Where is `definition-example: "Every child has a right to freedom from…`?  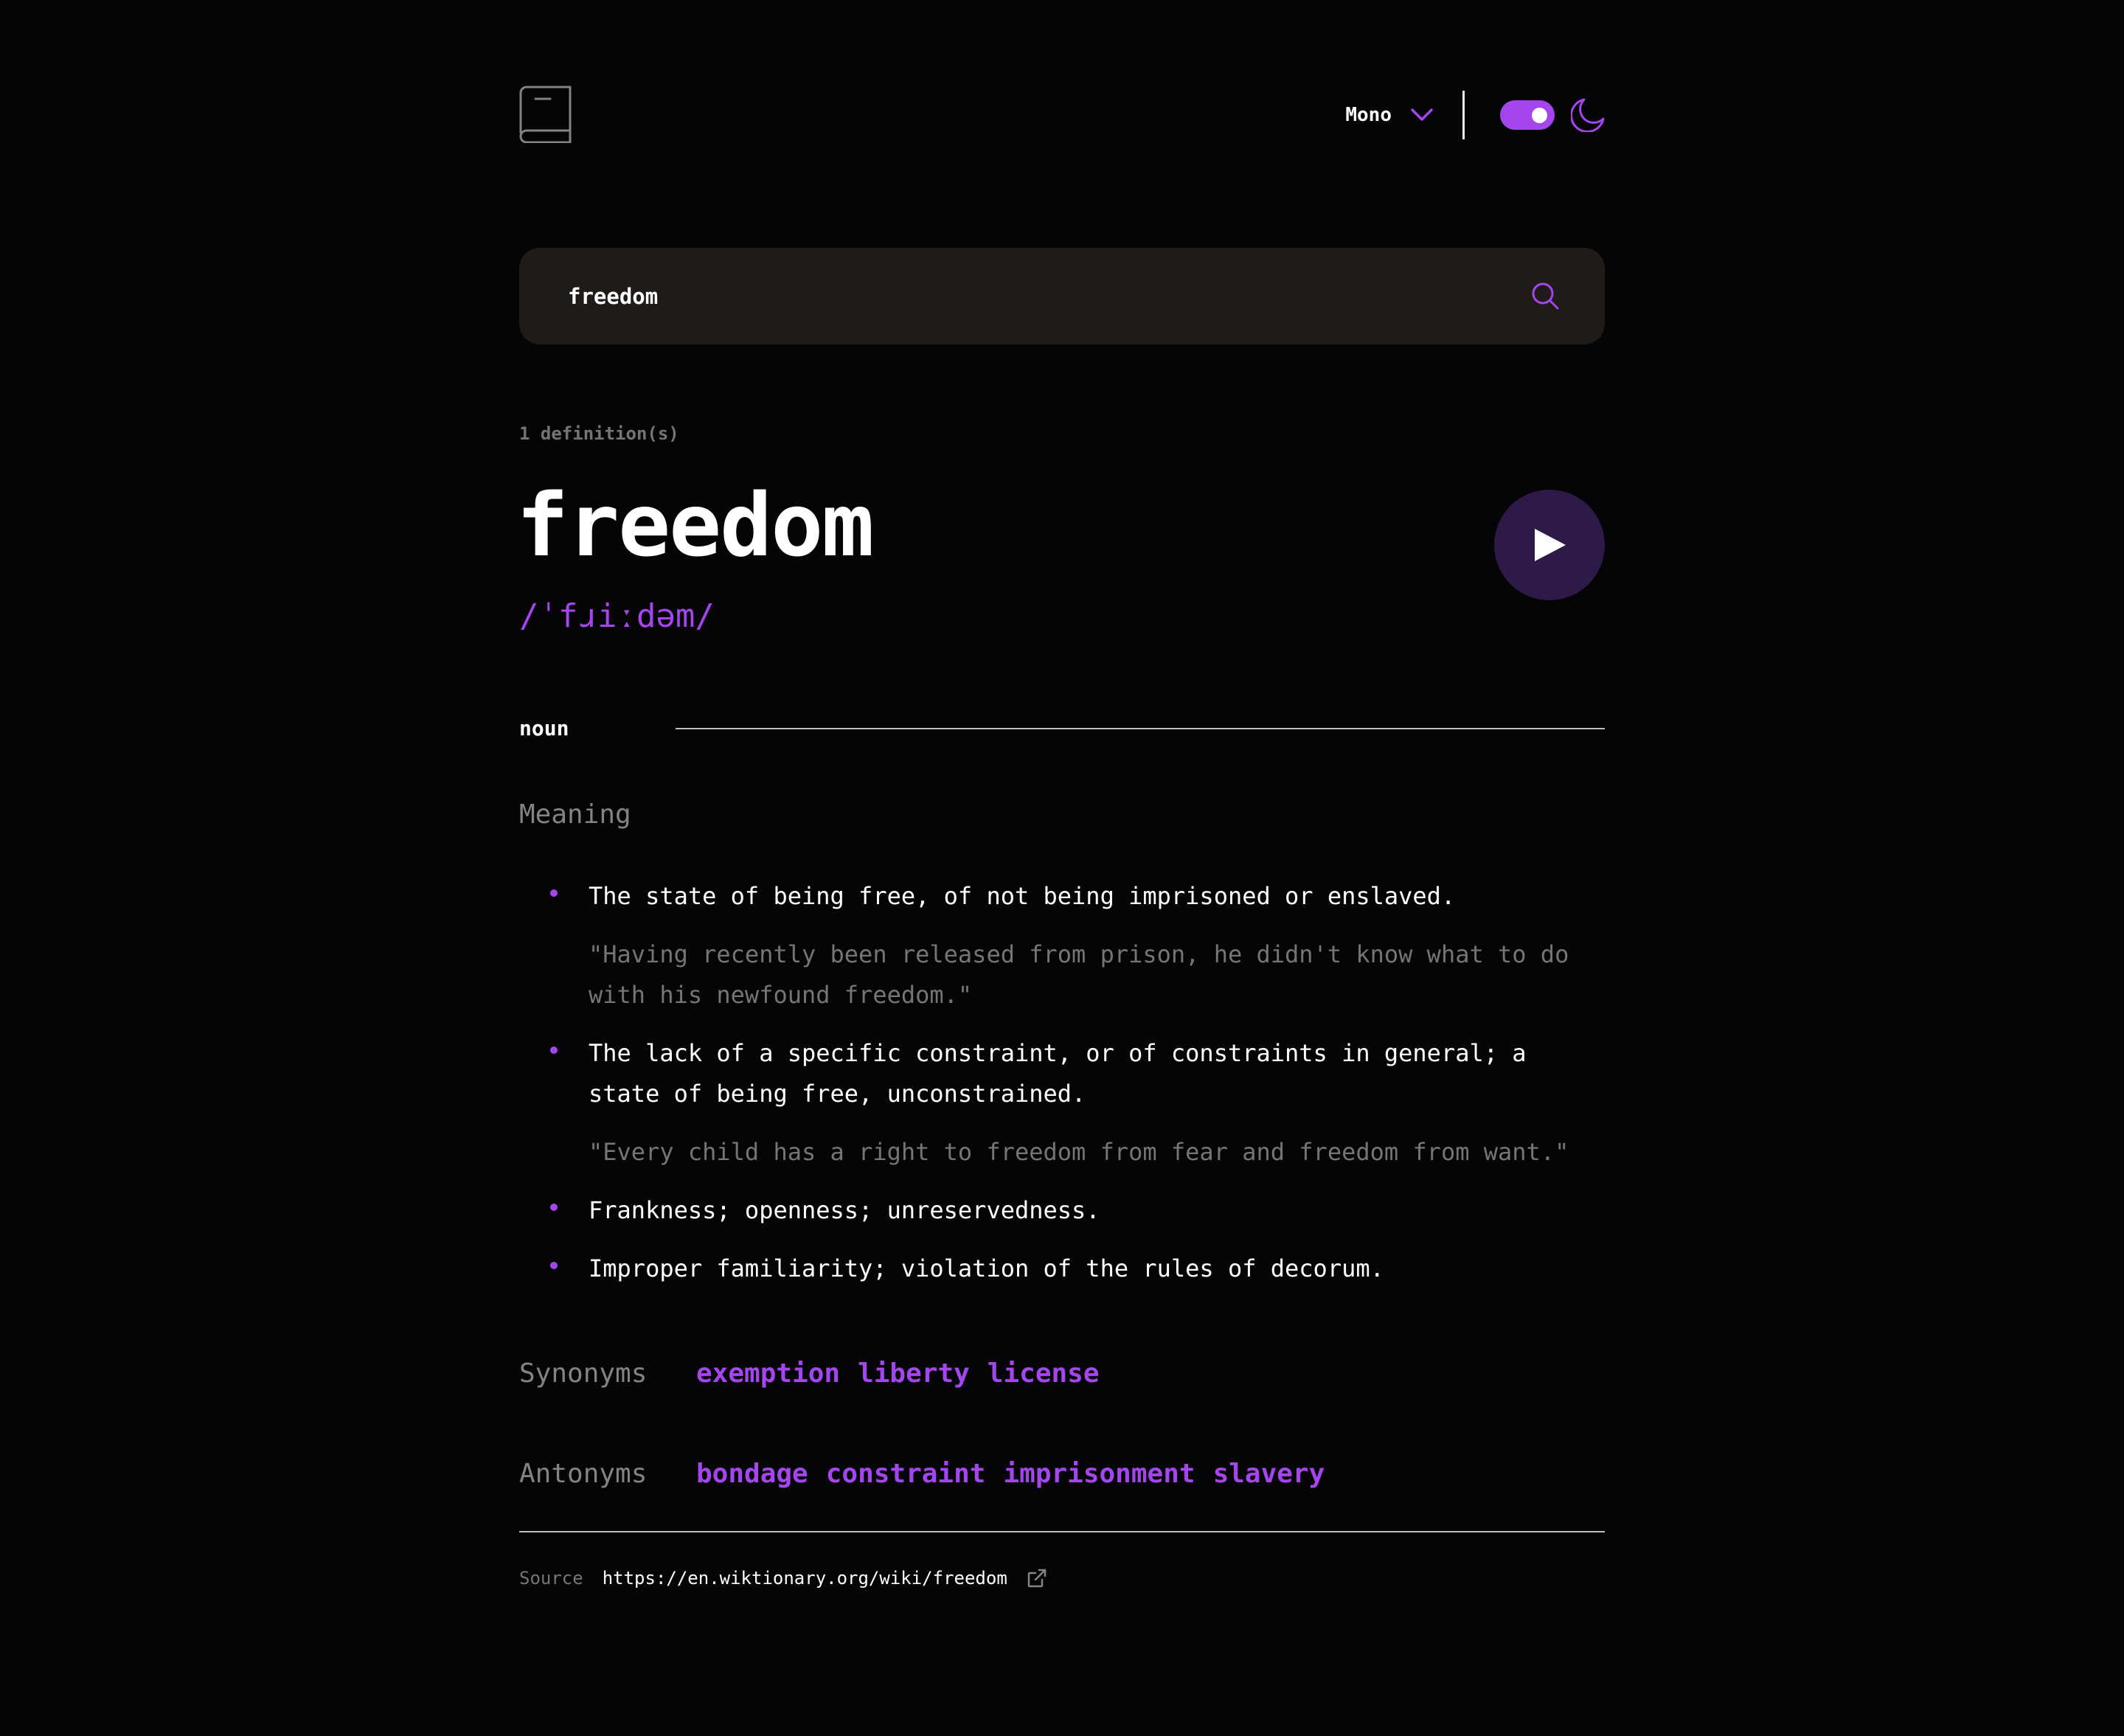
definition-example: "Every child has a right to freedom from… is located at coordinates (1079, 1152).